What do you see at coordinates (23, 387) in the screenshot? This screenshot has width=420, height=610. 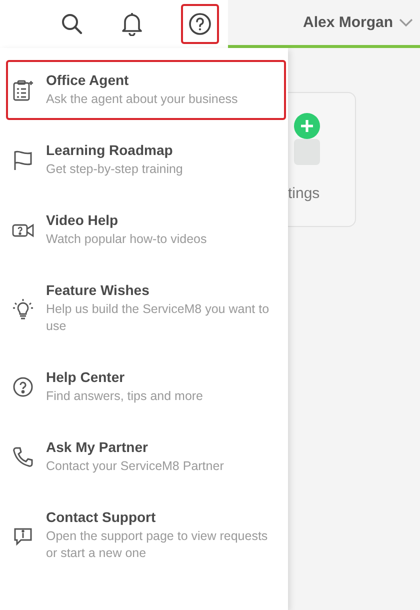 I see `question-circle-icon` at bounding box center [23, 387].